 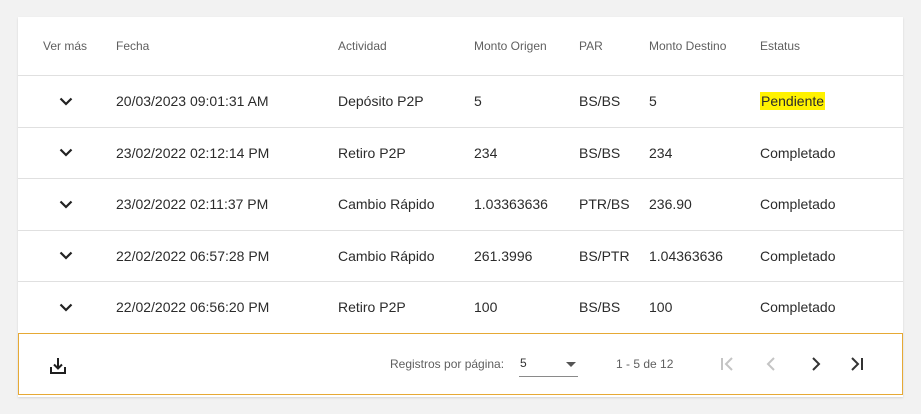 What do you see at coordinates (478, 101) in the screenshot?
I see `cell-monto-origen: 5` at bounding box center [478, 101].